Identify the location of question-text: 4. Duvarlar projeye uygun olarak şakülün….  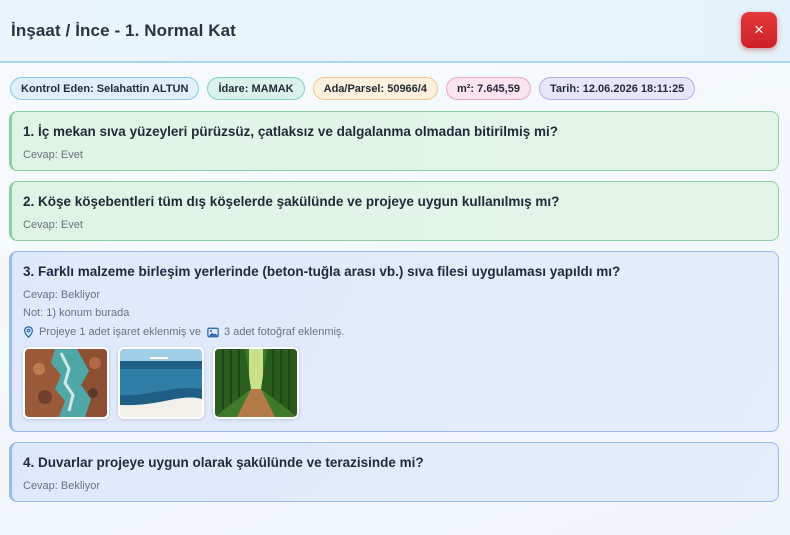
(223, 462).